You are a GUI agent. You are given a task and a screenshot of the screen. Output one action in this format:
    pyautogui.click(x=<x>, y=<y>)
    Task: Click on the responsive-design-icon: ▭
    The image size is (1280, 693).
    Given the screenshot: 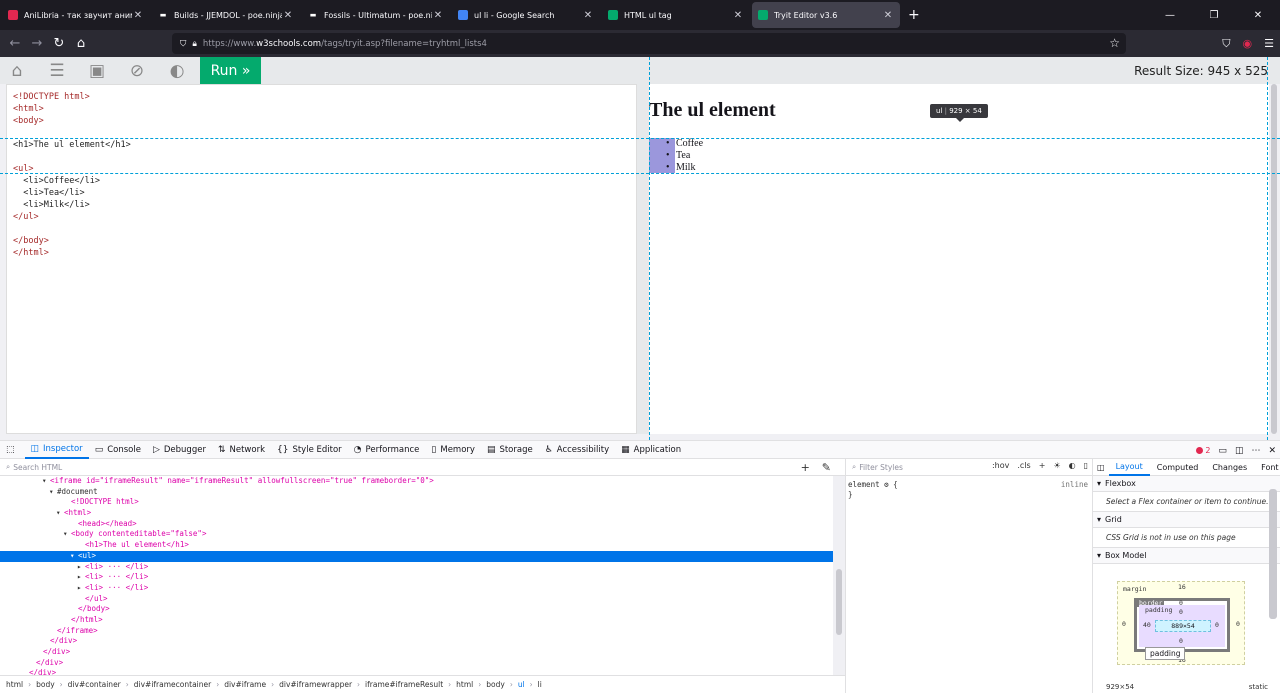 What is the action you would take?
    pyautogui.click(x=1222, y=451)
    